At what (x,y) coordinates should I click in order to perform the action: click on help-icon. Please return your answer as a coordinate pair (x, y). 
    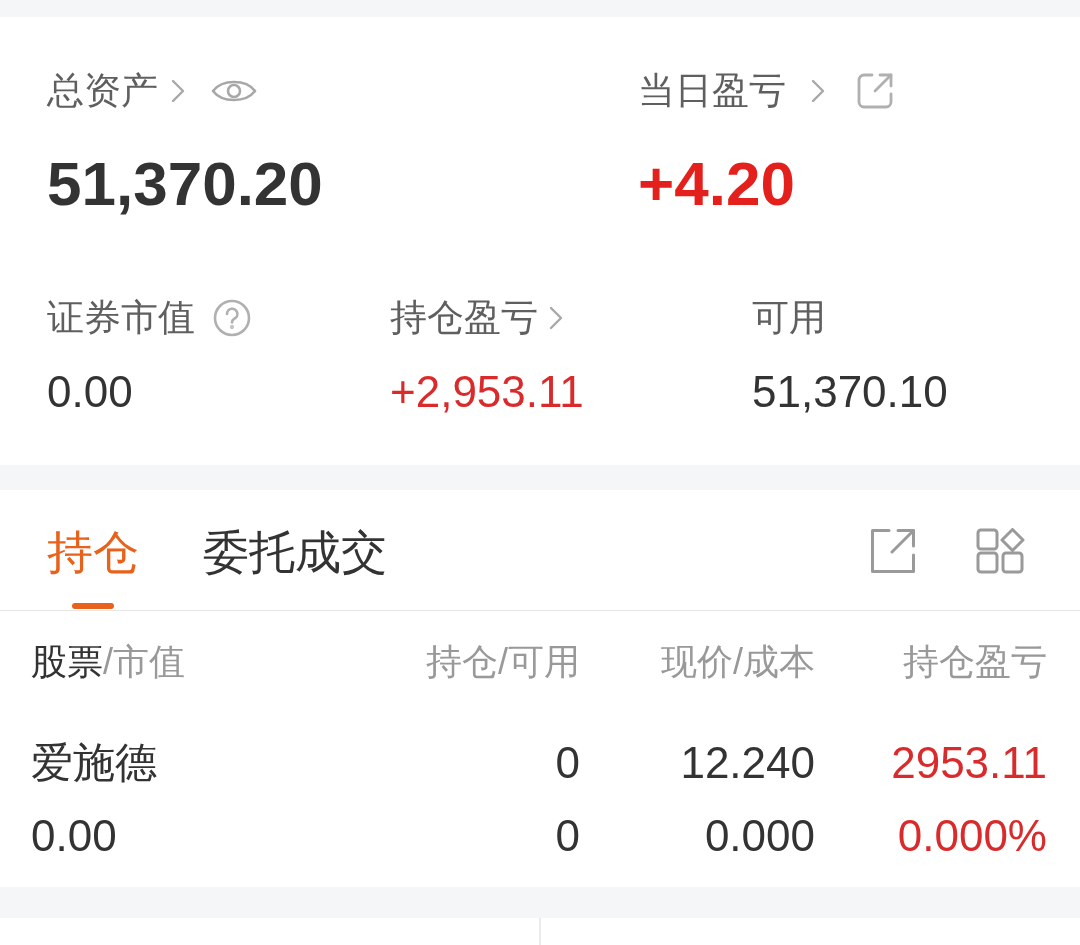
    Looking at the image, I should click on (232, 318).